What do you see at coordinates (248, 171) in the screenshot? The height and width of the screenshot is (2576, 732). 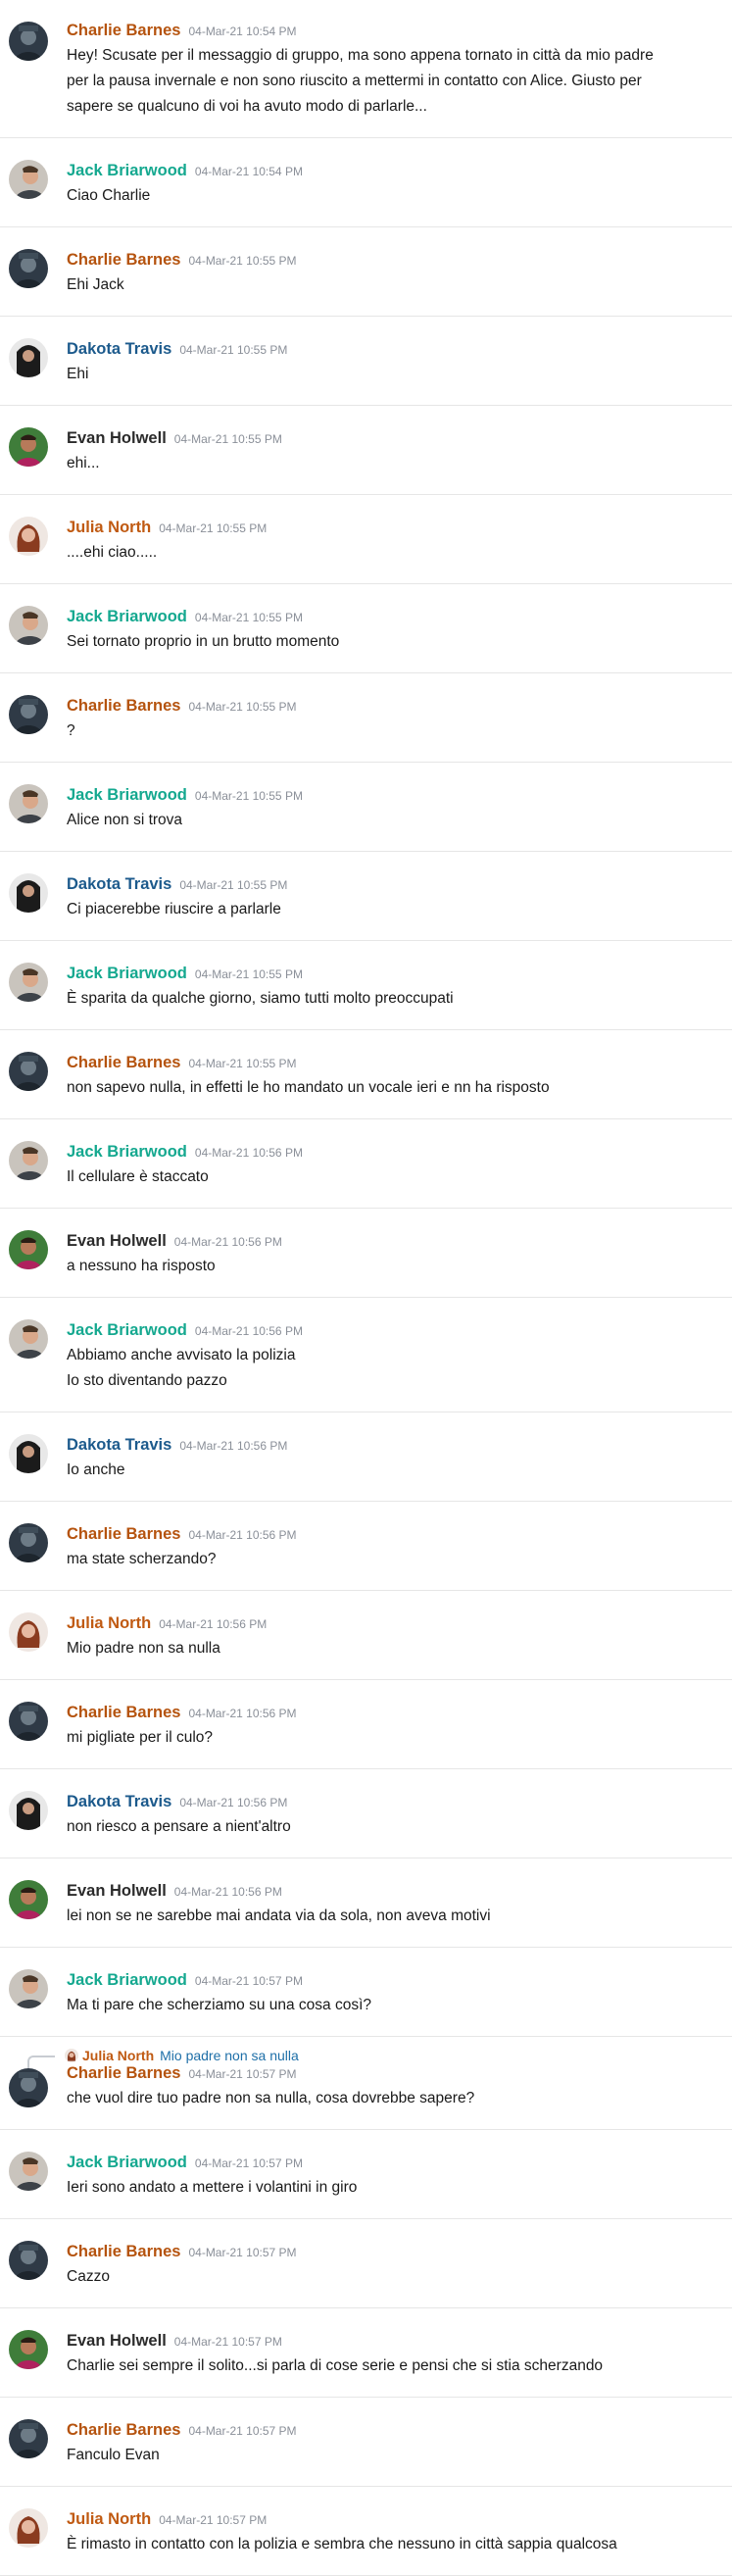 I see `message-timestamp: 04-Mar-21 10:54 PM` at bounding box center [248, 171].